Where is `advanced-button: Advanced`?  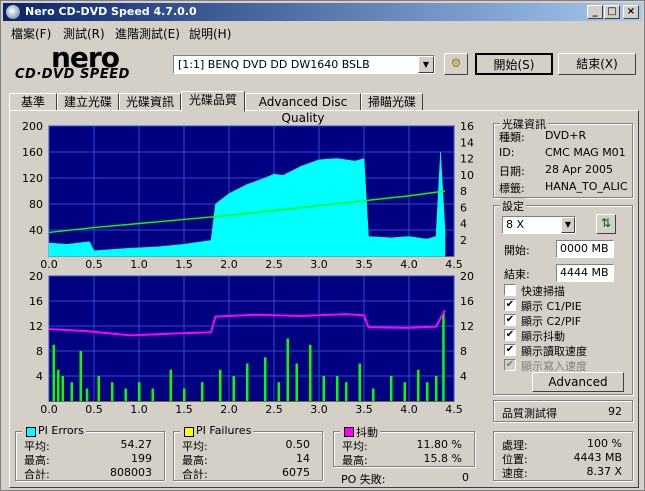 advanced-button: Advanced is located at coordinates (578, 382).